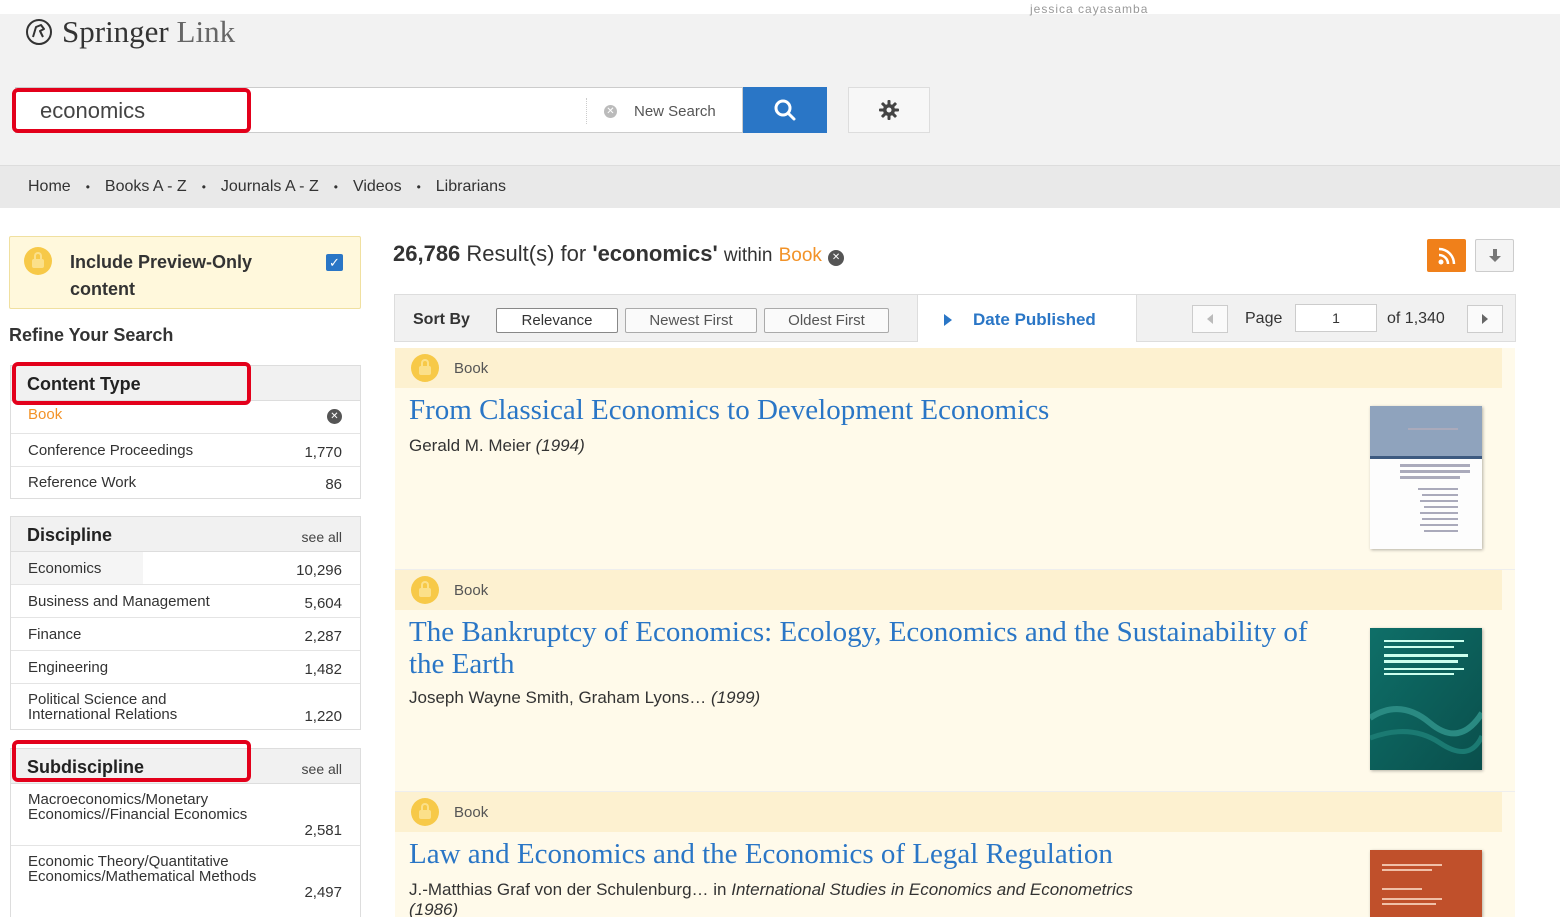 The image size is (1560, 917). I want to click on download-button, so click(1494, 255).